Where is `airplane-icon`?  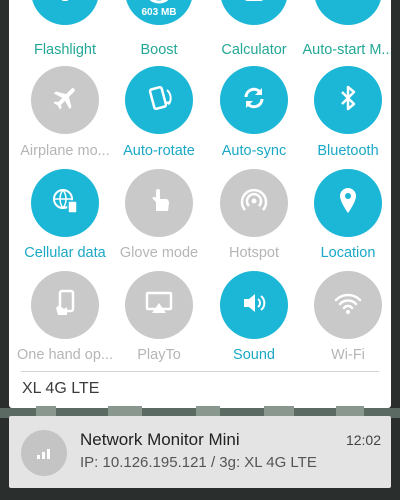 airplane-icon is located at coordinates (65, 100).